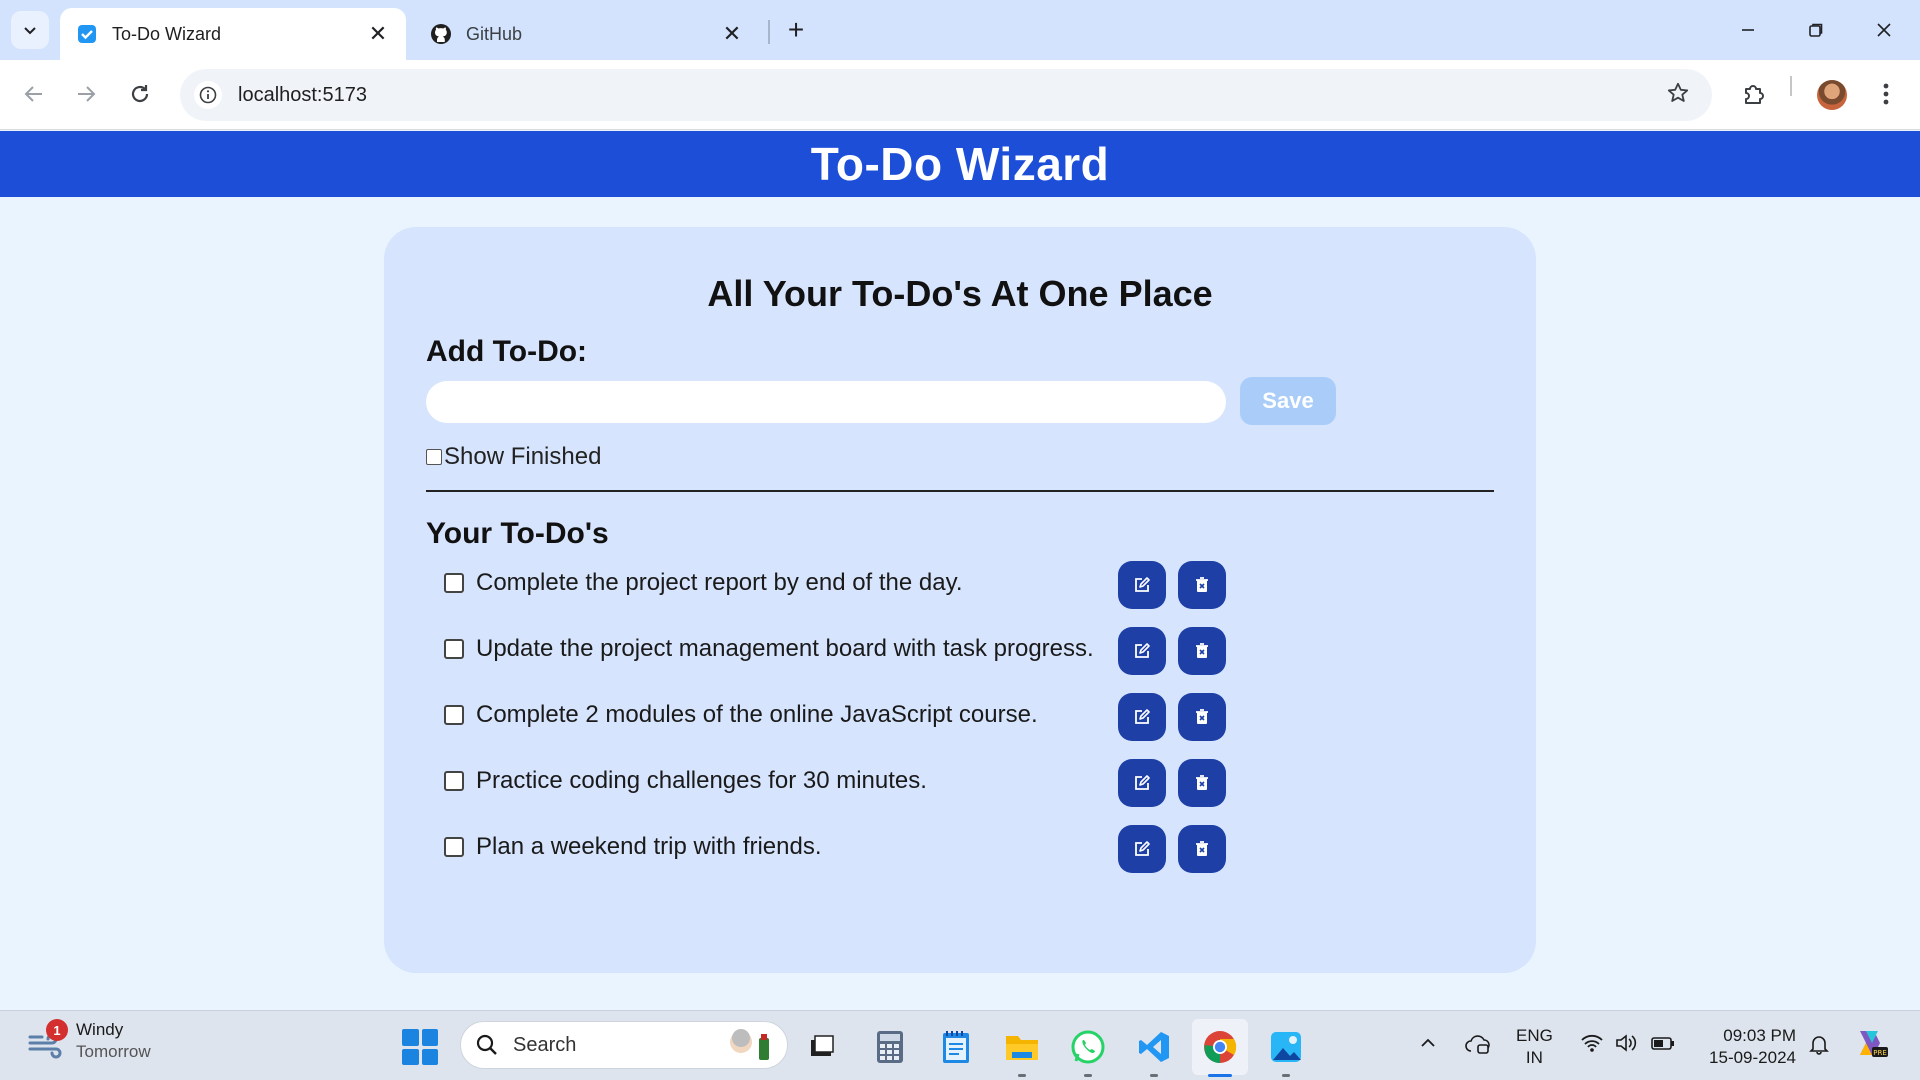 The height and width of the screenshot is (1080, 1920). What do you see at coordinates (624, 1045) in the screenshot?
I see `taskbar-search: Search` at bounding box center [624, 1045].